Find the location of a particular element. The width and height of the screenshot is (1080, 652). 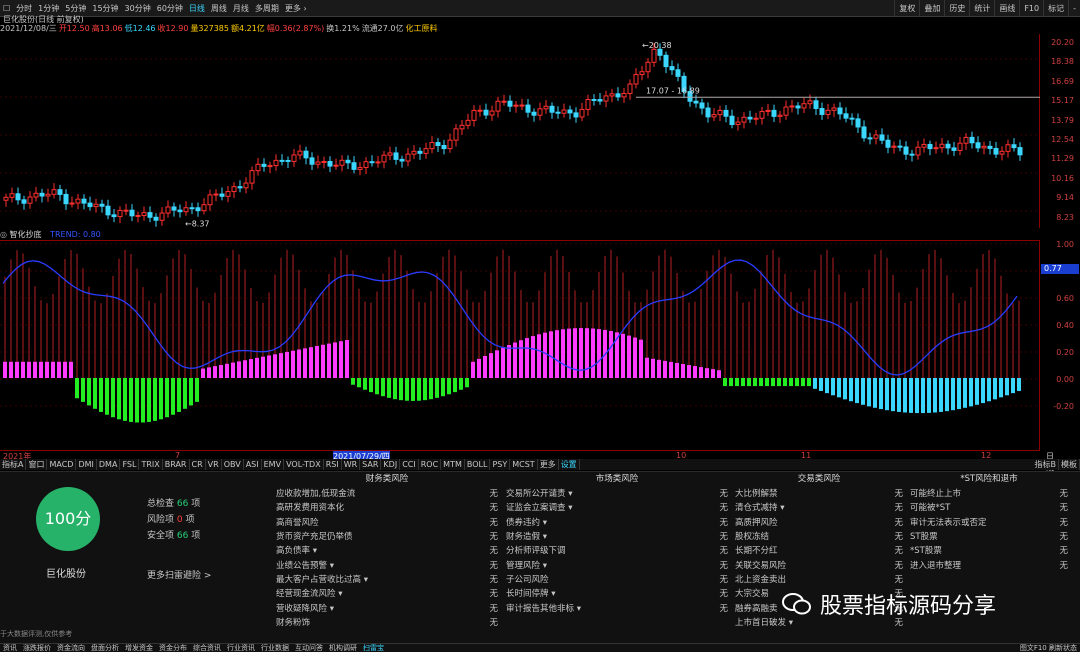

risk-item: 债券违约 ▾ 无 is located at coordinates (617, 522).